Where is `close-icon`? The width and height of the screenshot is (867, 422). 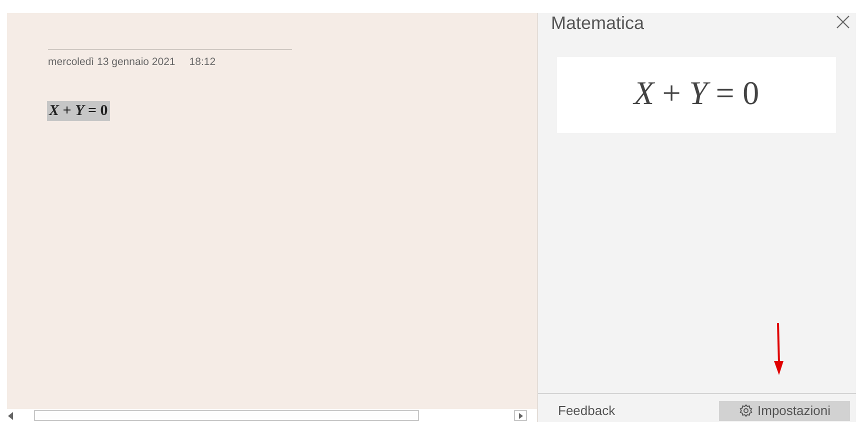 close-icon is located at coordinates (843, 22).